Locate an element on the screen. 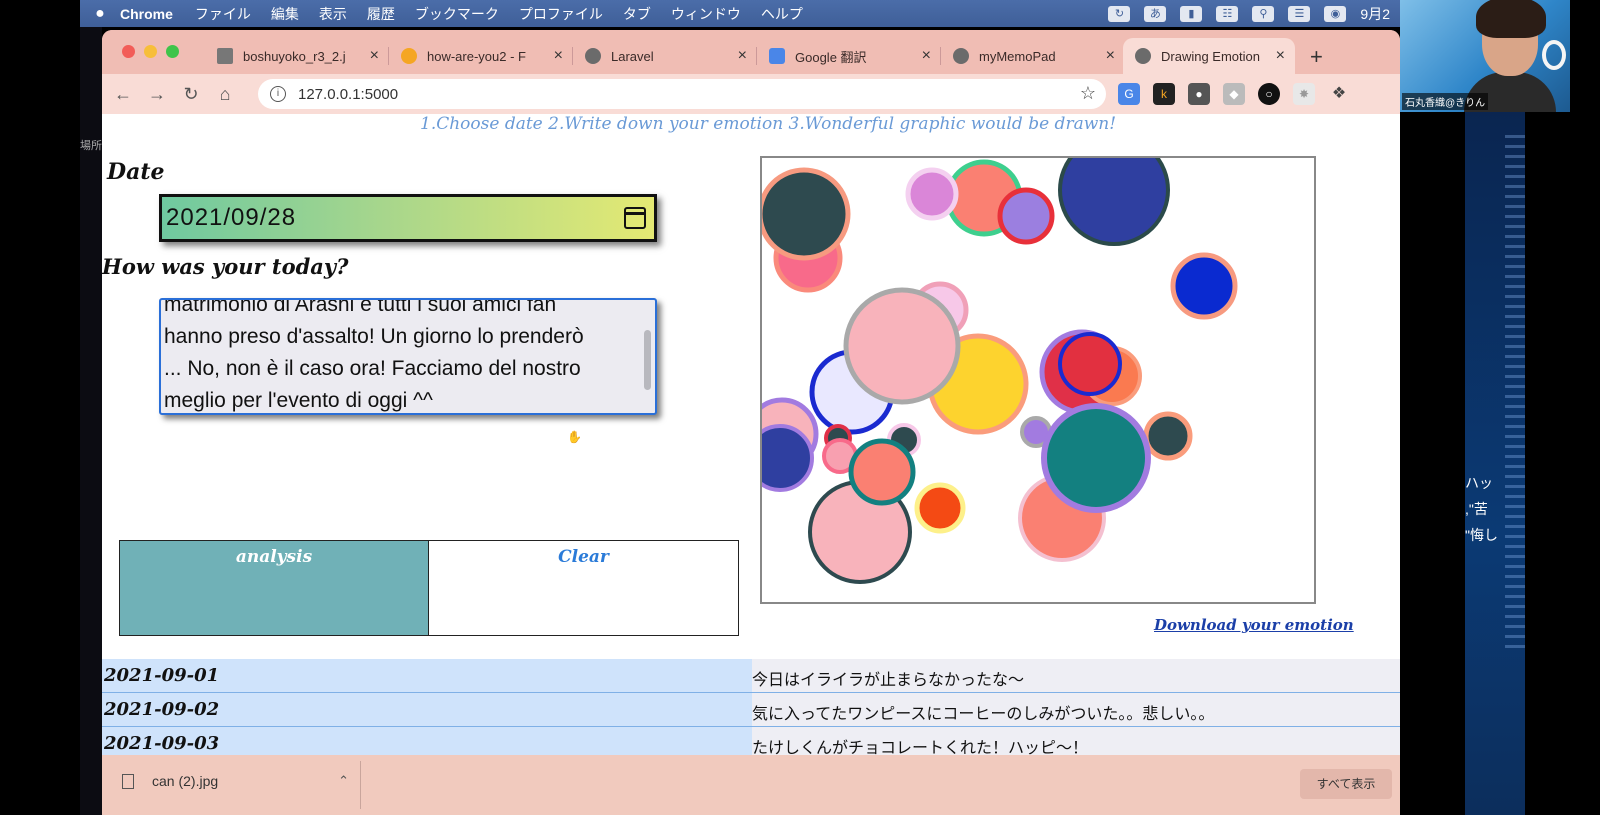 The height and width of the screenshot is (815, 1600). home-button: ⌂ is located at coordinates (225, 94).